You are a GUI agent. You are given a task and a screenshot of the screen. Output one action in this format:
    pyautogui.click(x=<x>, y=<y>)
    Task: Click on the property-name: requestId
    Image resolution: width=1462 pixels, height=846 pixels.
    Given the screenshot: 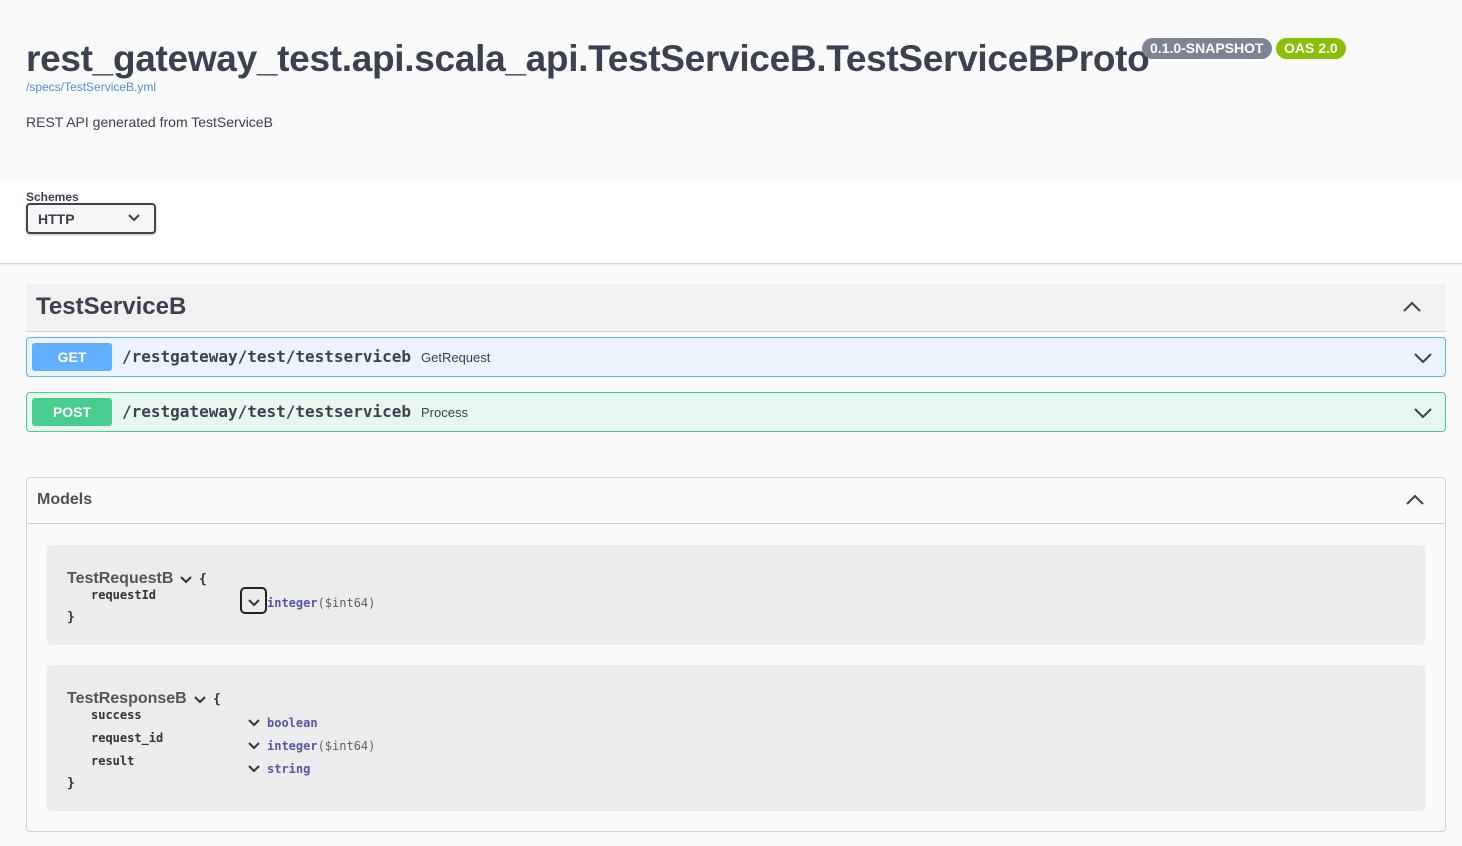 What is the action you would take?
    pyautogui.click(x=124, y=595)
    